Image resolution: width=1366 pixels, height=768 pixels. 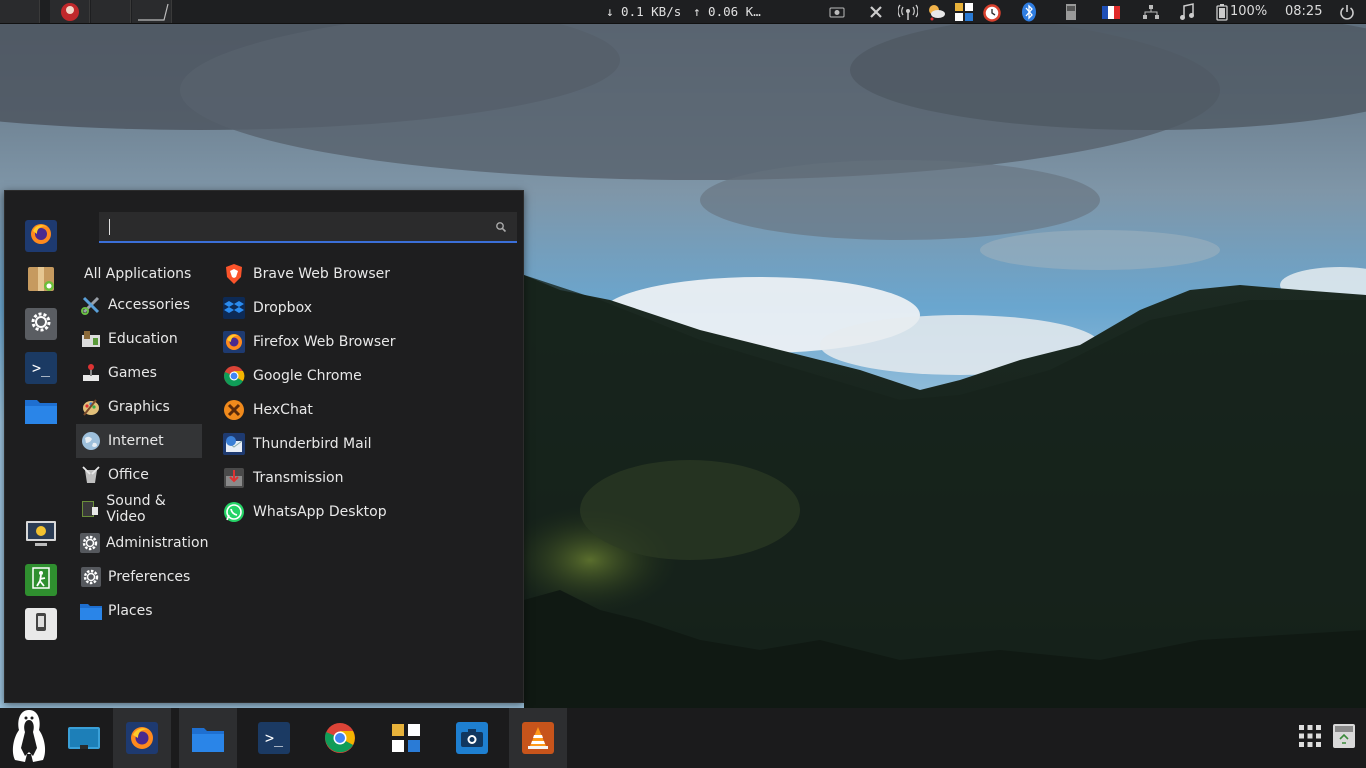 I want to click on screen-lock-icon, so click(x=41, y=536).